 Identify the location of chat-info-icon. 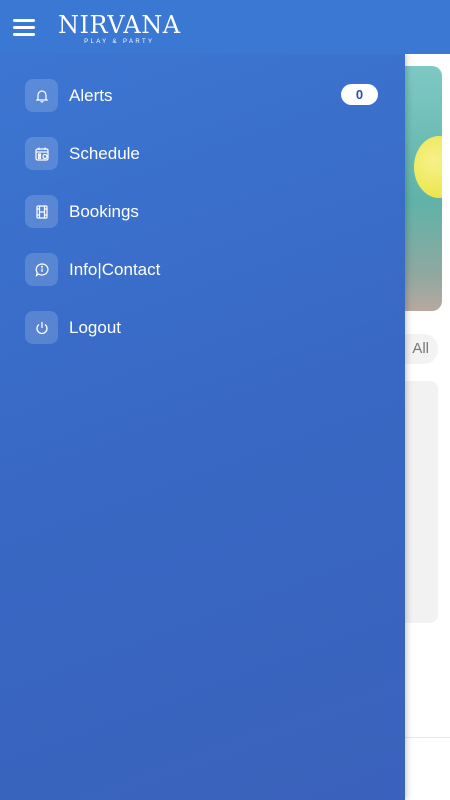
(41, 269).